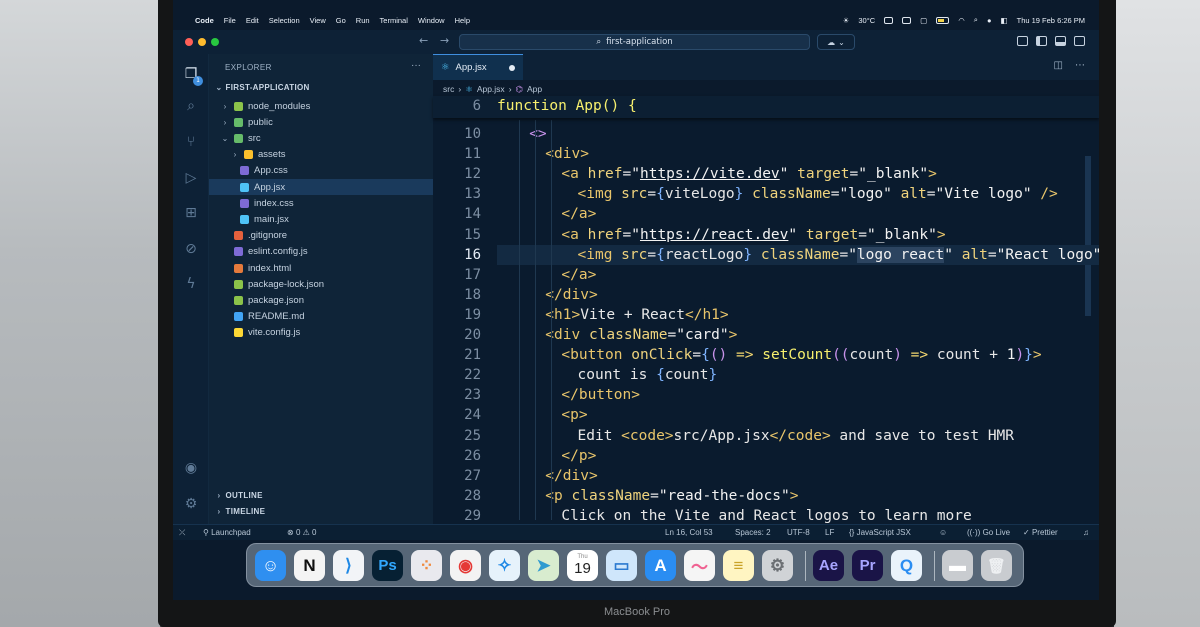  Describe the element at coordinates (543, 565) in the screenshot. I see `maps-icon: ➤` at that location.